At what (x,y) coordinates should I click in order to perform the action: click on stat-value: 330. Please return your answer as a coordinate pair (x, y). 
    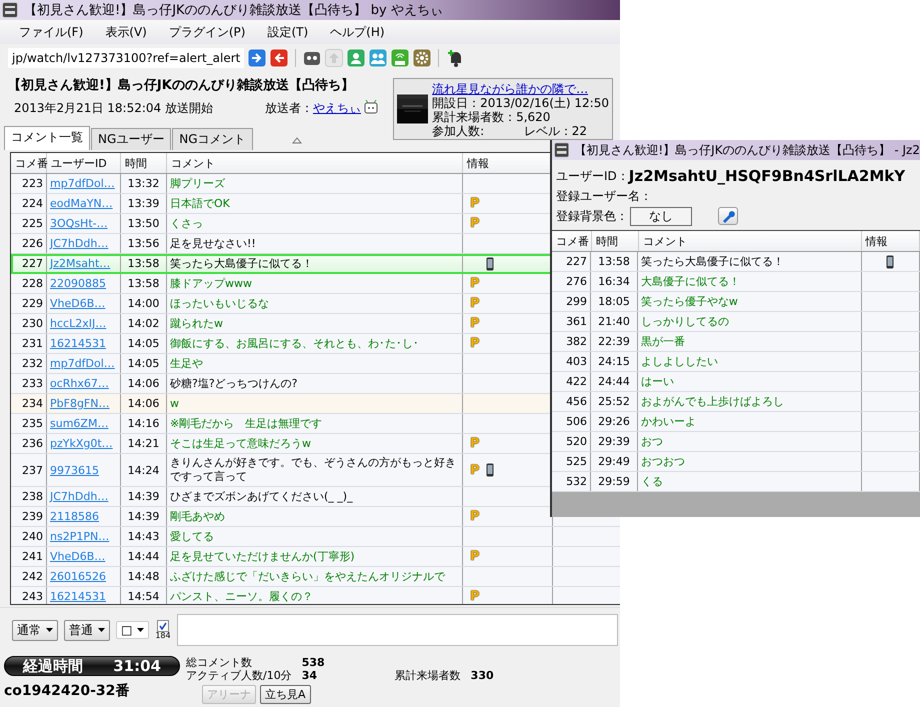
    Looking at the image, I should click on (482, 675).